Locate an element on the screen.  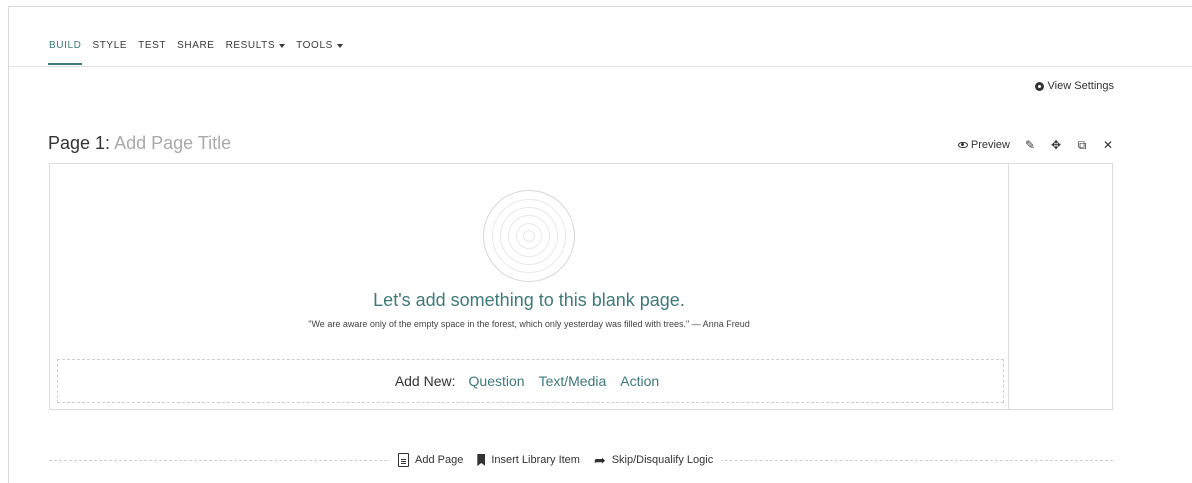
close-icon: ✕ is located at coordinates (1108, 145).